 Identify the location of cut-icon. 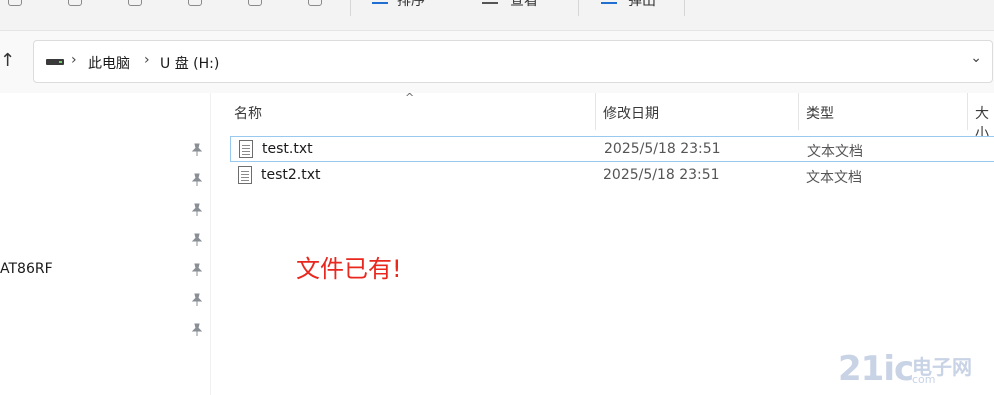
(15, 3).